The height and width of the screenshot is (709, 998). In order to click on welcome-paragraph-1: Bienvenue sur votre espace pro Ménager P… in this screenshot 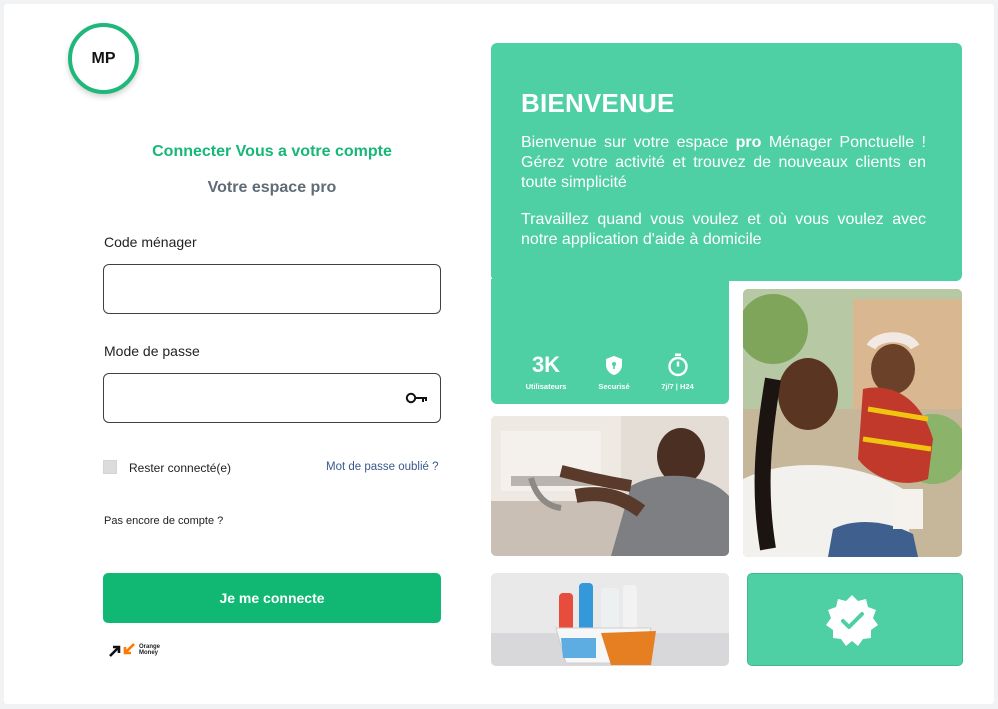, I will do `click(723, 162)`.